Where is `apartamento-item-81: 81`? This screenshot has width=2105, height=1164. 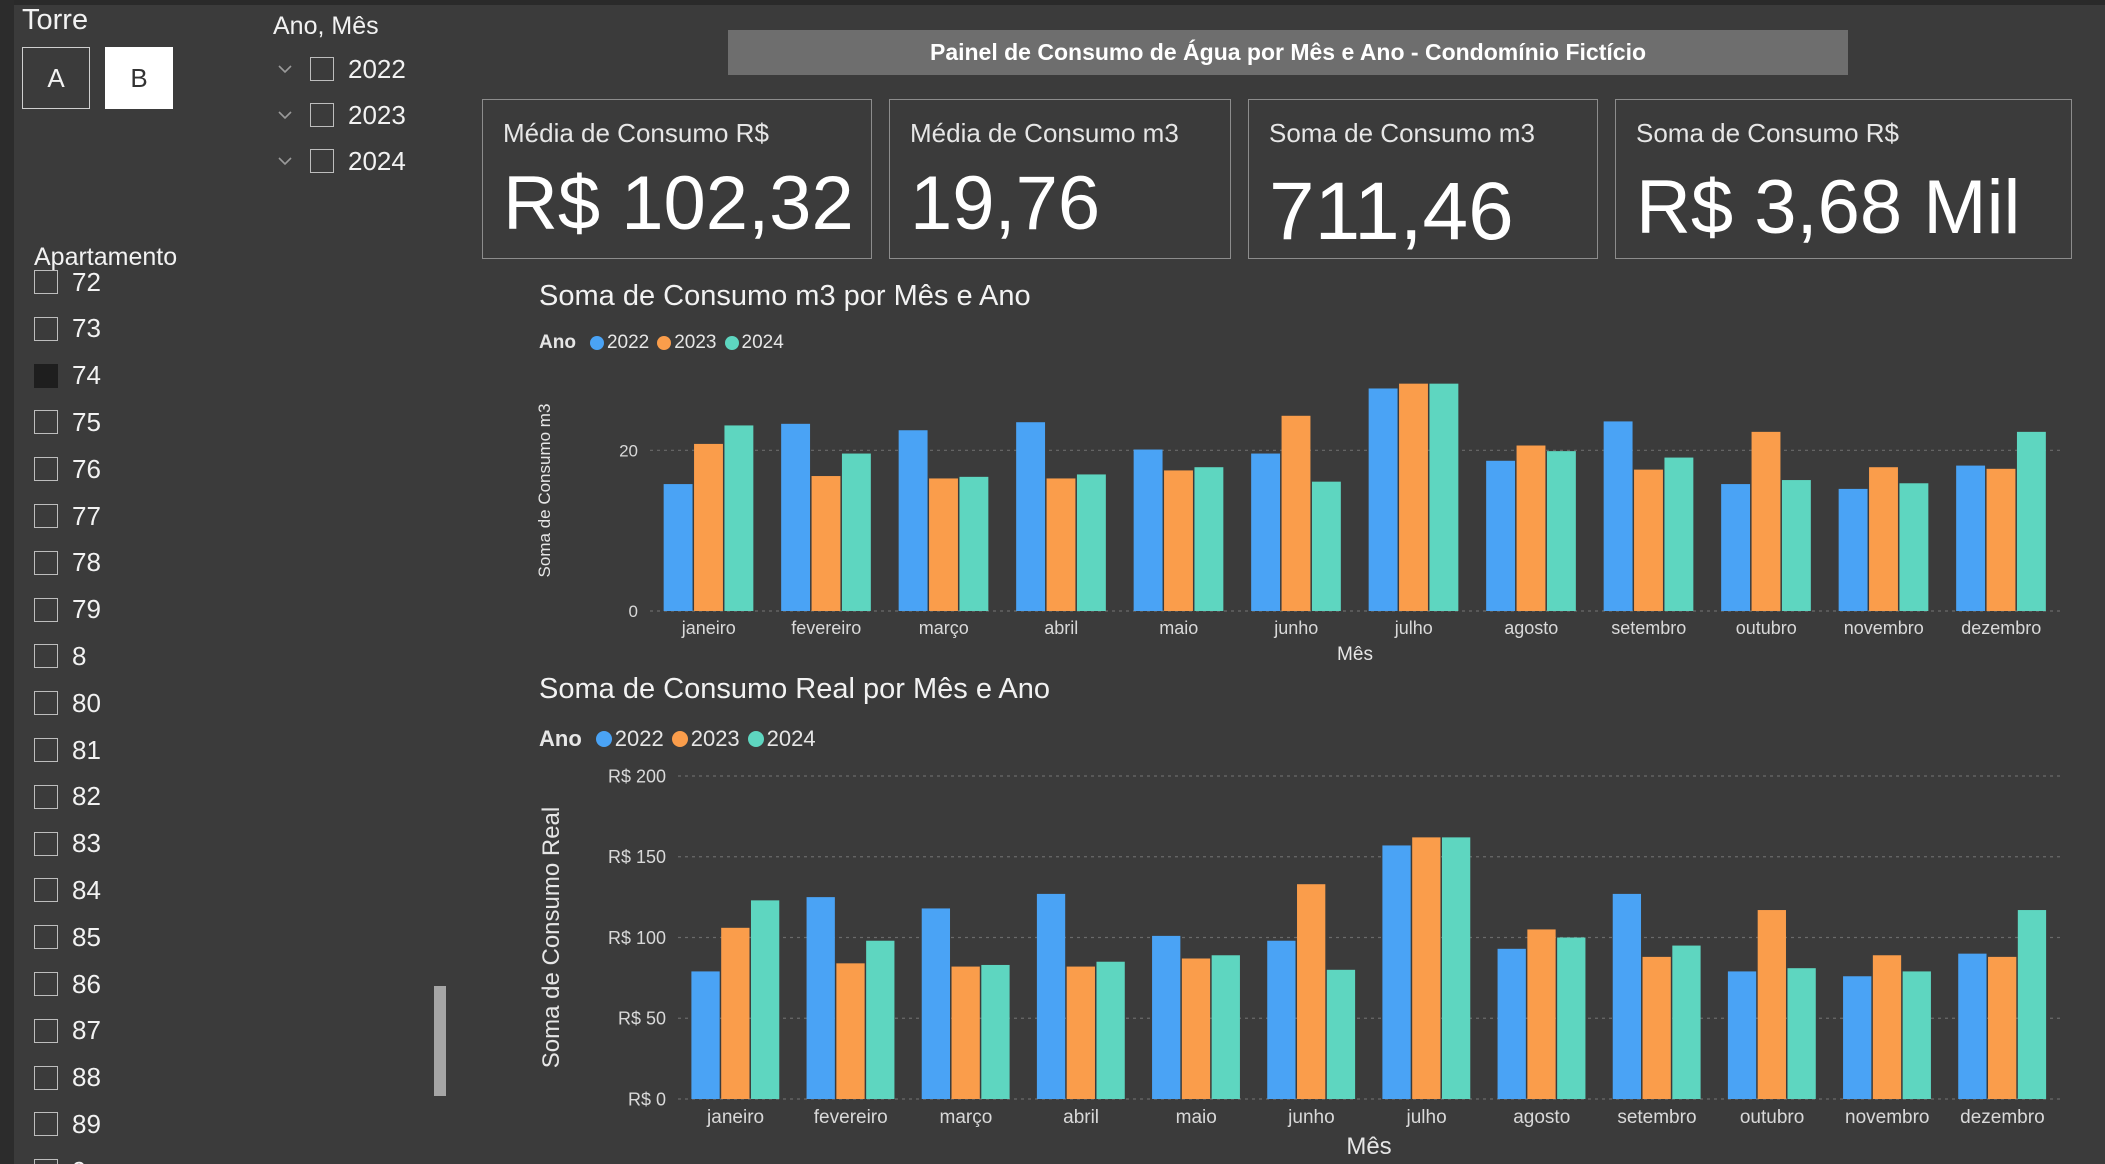 apartamento-item-81: 81 is located at coordinates (67, 750).